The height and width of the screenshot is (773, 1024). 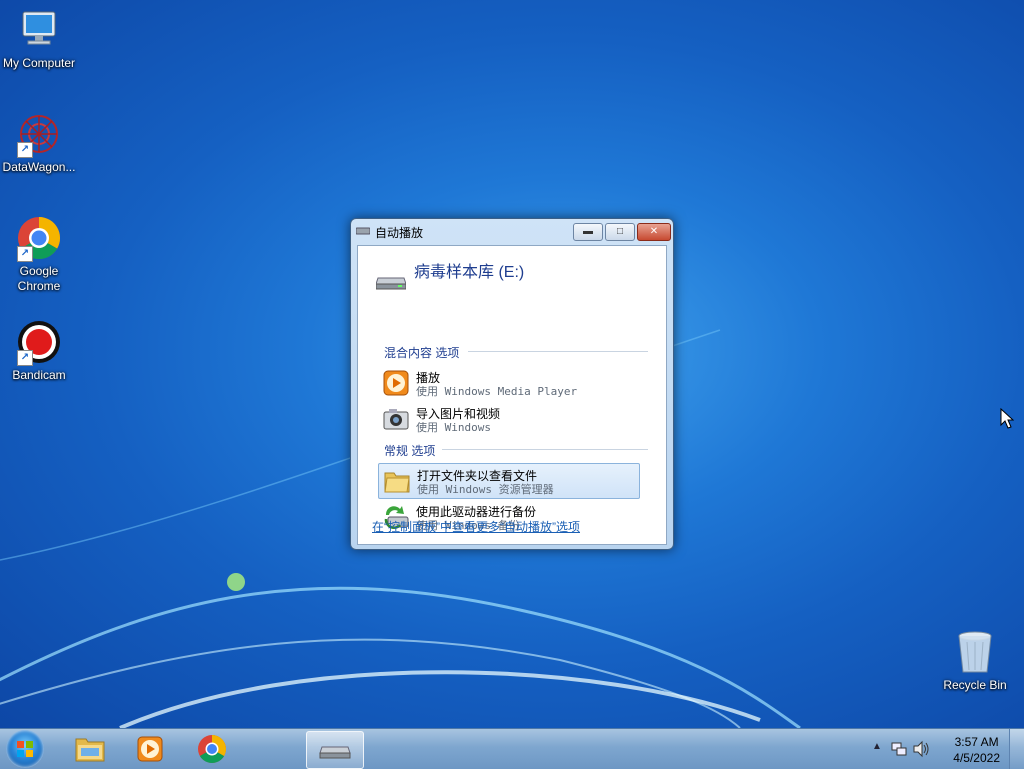 I want to click on option-sublabel: 使用 Windows Media Player, so click(x=497, y=391).